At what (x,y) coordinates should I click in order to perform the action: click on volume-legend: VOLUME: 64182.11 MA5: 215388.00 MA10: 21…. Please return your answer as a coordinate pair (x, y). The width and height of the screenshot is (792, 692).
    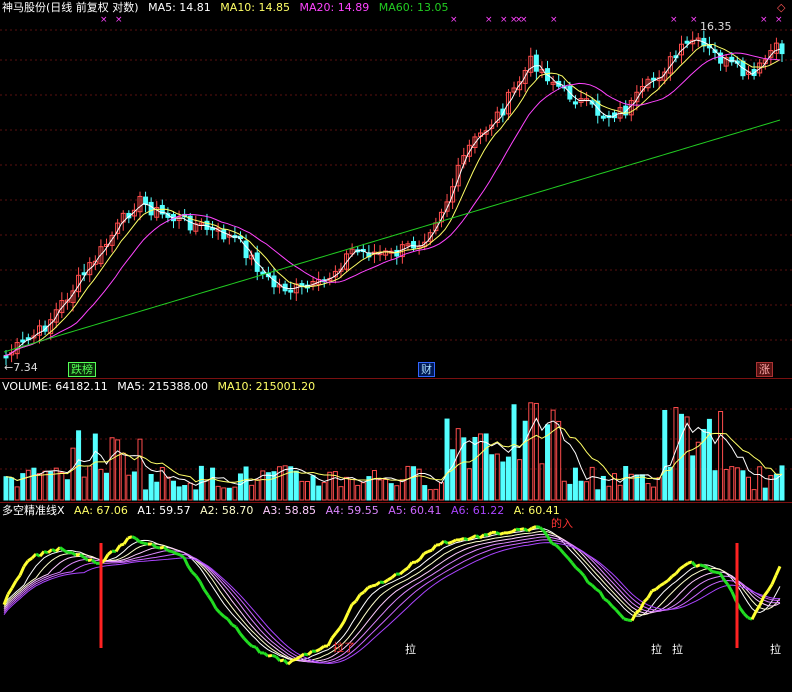
    Looking at the image, I should click on (161, 387).